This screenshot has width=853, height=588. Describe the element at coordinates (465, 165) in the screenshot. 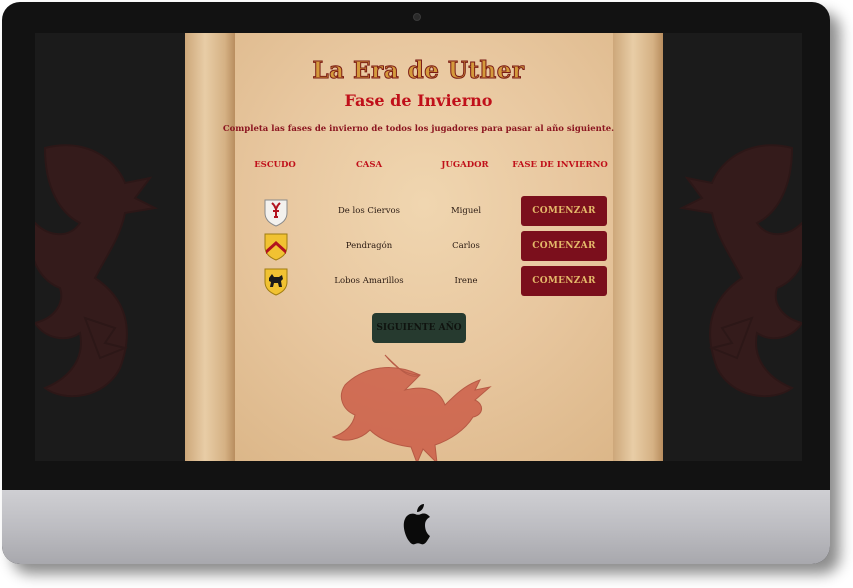

I see `header-jugador: JUGADOR` at that location.